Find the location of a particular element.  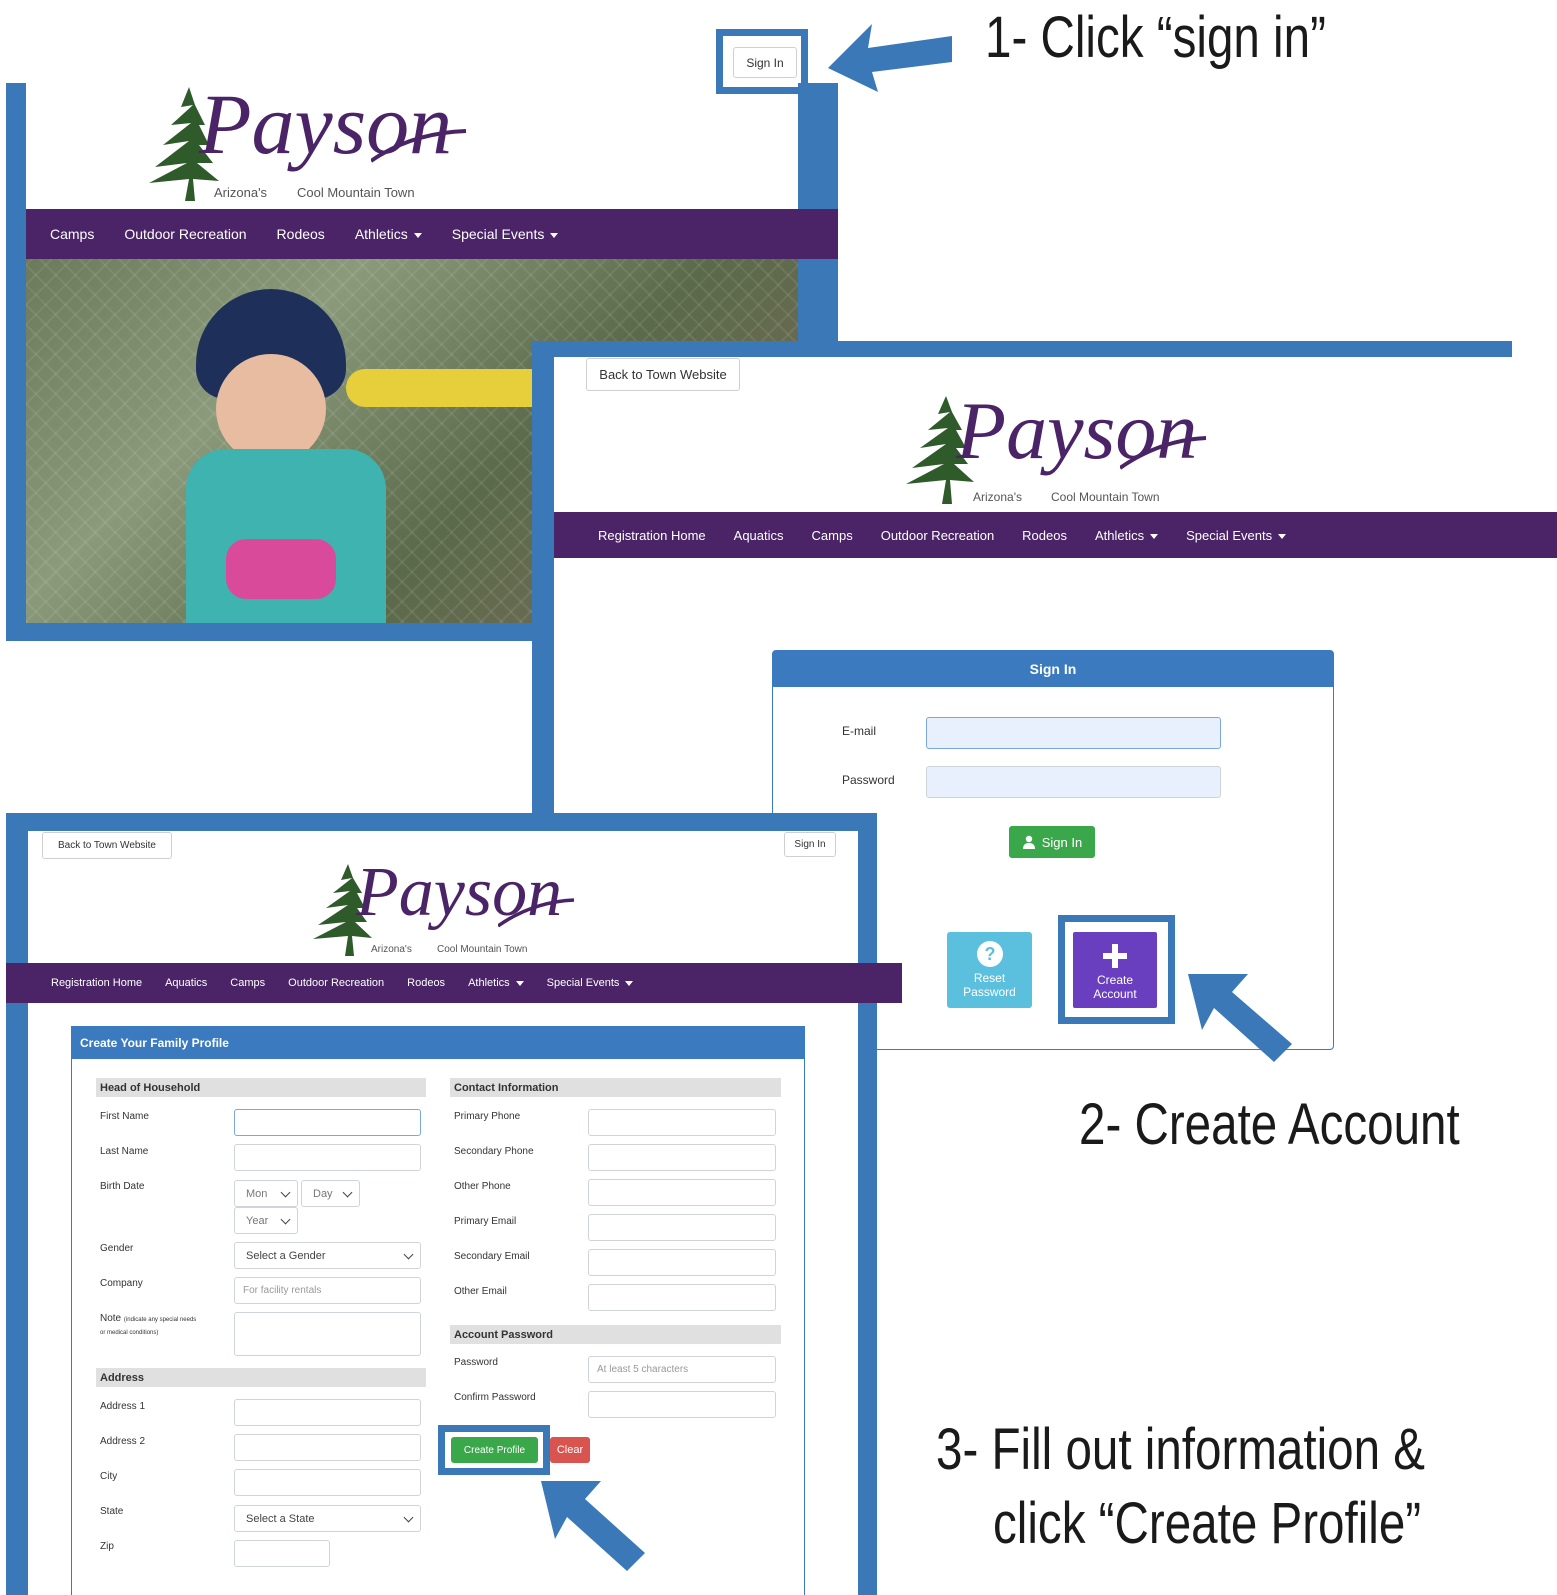

profile-sign-in-button: Sign In is located at coordinates (810, 844).